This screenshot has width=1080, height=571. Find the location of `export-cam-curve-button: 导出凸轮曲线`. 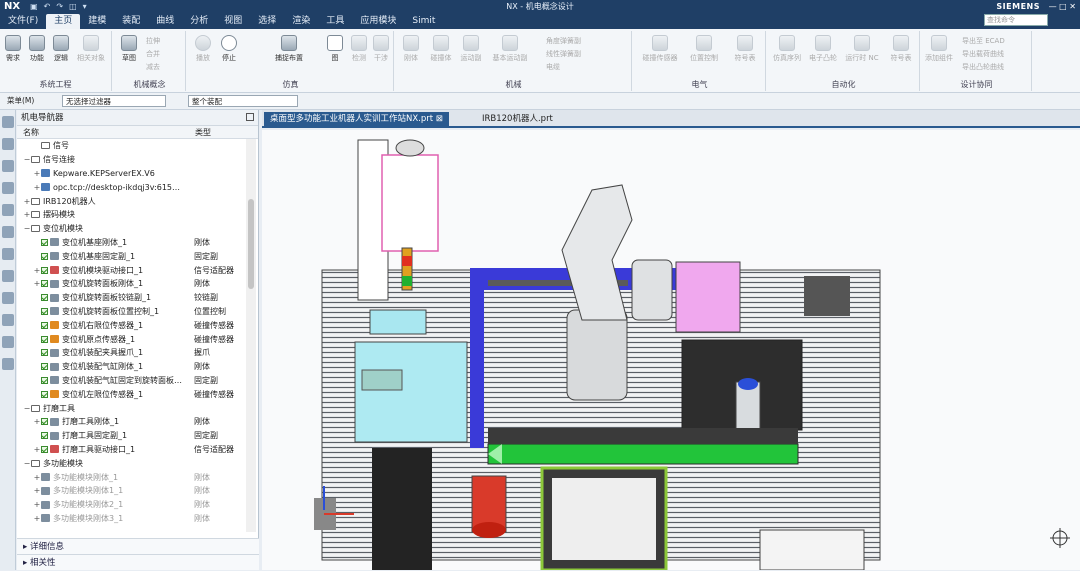

export-cam-curve-button: 导出凸轮曲线 is located at coordinates (983, 67).